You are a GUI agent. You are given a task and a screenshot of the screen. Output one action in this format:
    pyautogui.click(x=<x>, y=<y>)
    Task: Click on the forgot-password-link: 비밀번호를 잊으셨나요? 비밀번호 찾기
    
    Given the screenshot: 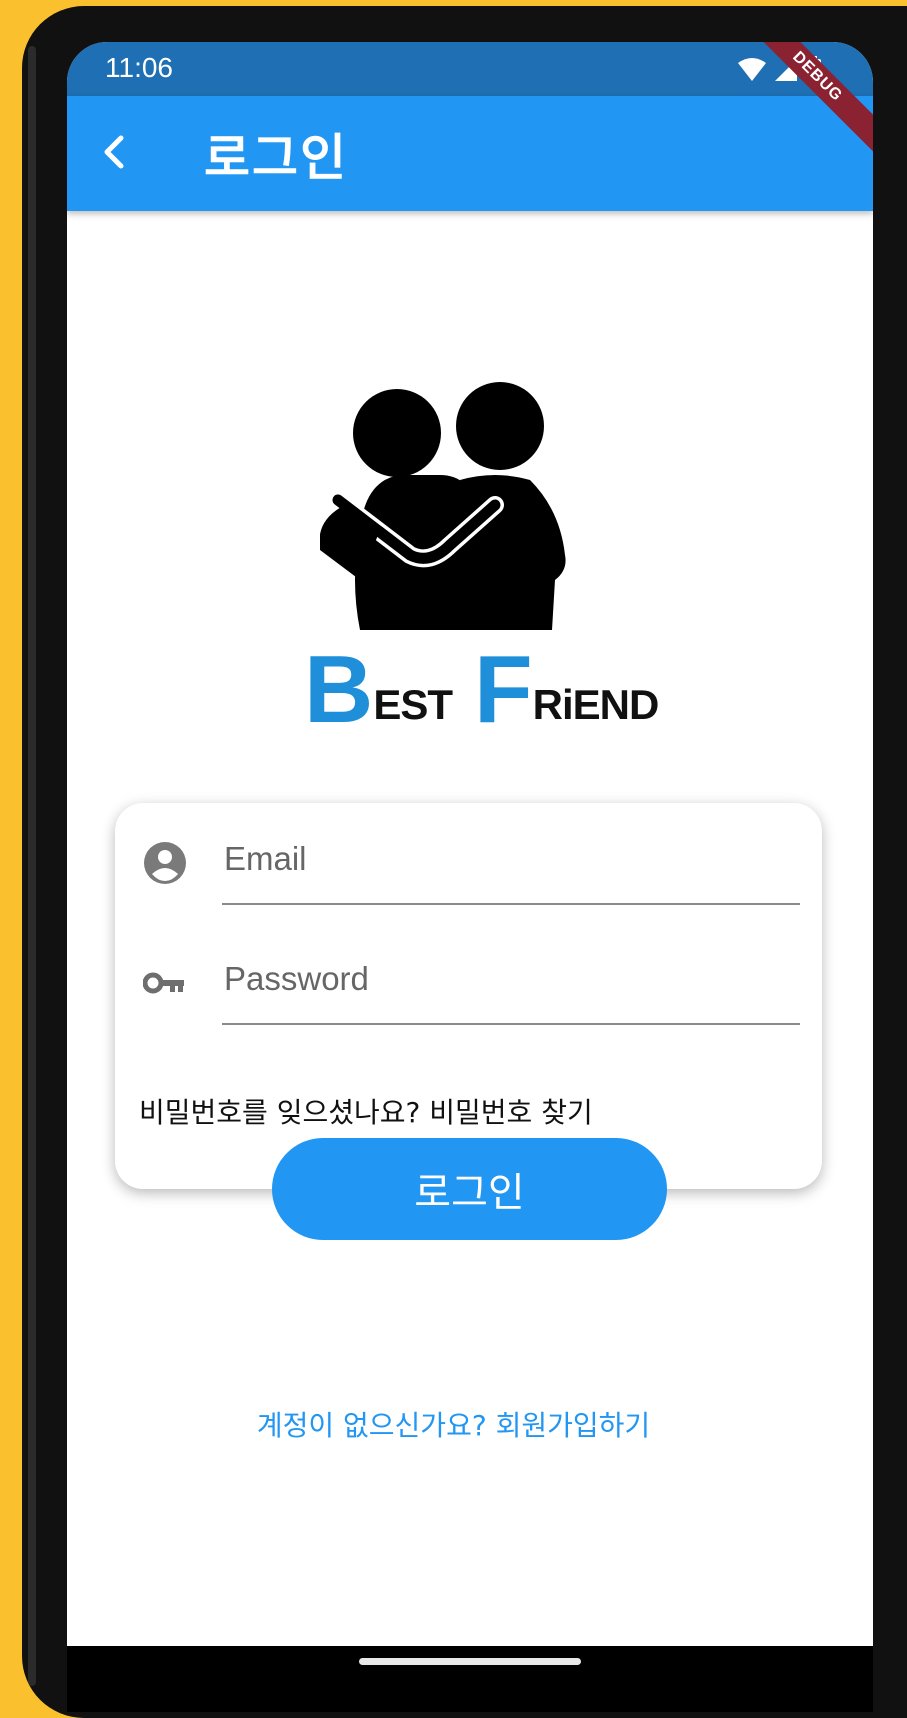 What is the action you would take?
    pyautogui.click(x=366, y=1111)
    